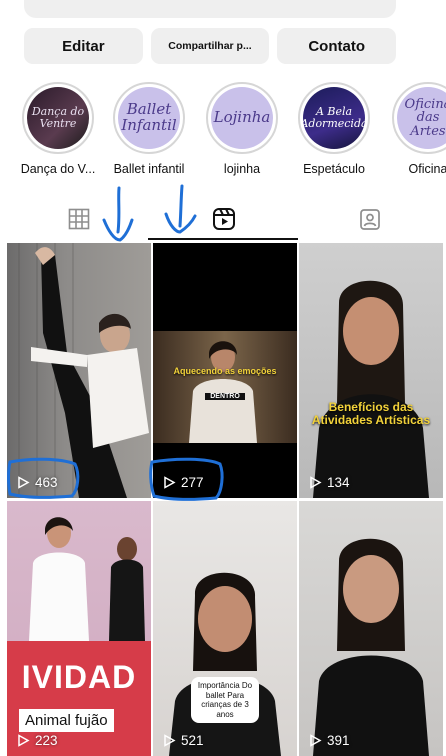  Describe the element at coordinates (334, 169) in the screenshot. I see `highlight-label: Espetáculo` at that location.